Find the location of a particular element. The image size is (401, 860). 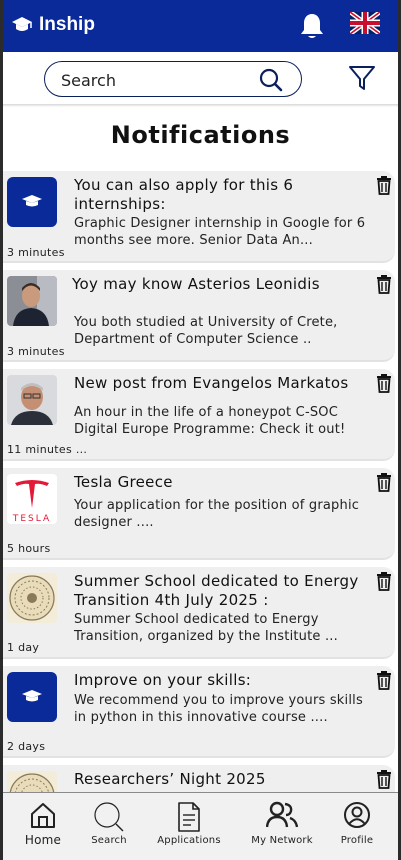

nav-label: My Network is located at coordinates (282, 840).